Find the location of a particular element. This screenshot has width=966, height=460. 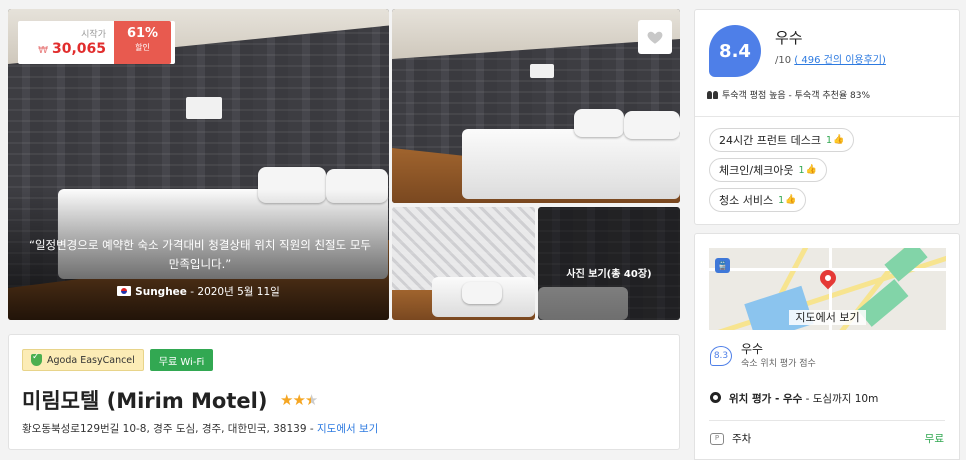

view-map-button: 지도에서 보기 is located at coordinates (827, 317).